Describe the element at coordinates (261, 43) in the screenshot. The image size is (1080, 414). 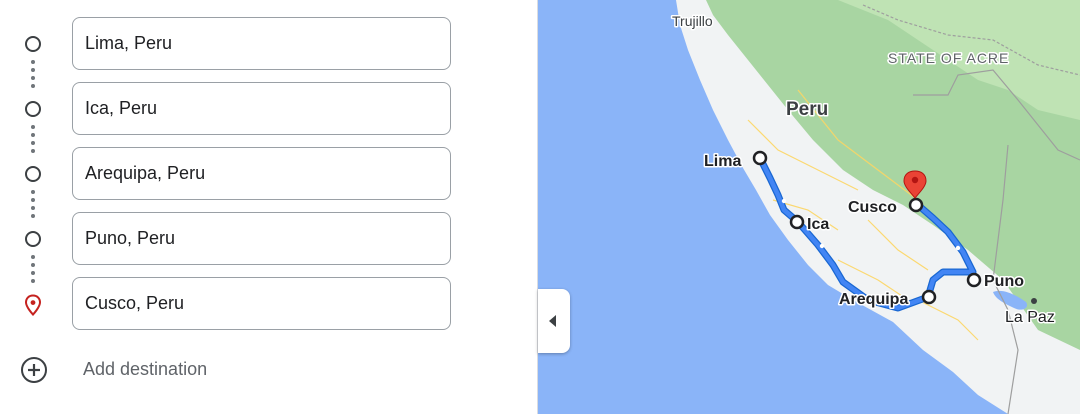
I see `stop-input-lima: Lima, Peru` at that location.